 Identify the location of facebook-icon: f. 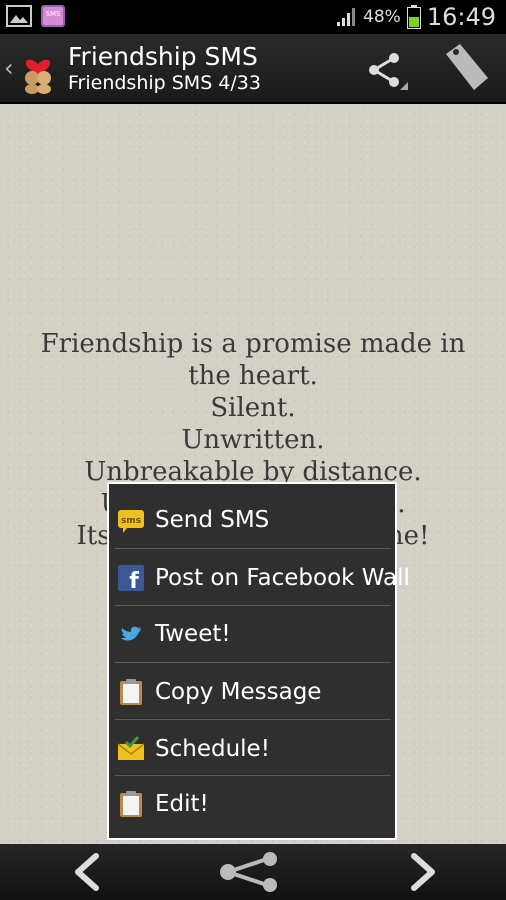
(131, 578).